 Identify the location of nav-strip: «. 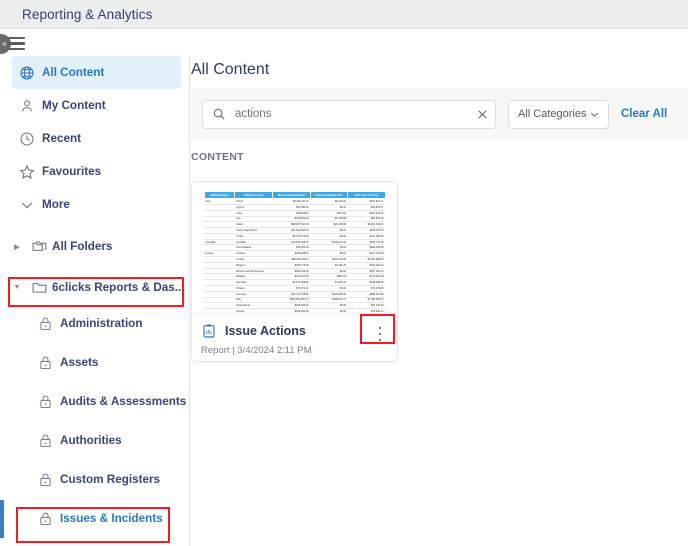
(344, 43).